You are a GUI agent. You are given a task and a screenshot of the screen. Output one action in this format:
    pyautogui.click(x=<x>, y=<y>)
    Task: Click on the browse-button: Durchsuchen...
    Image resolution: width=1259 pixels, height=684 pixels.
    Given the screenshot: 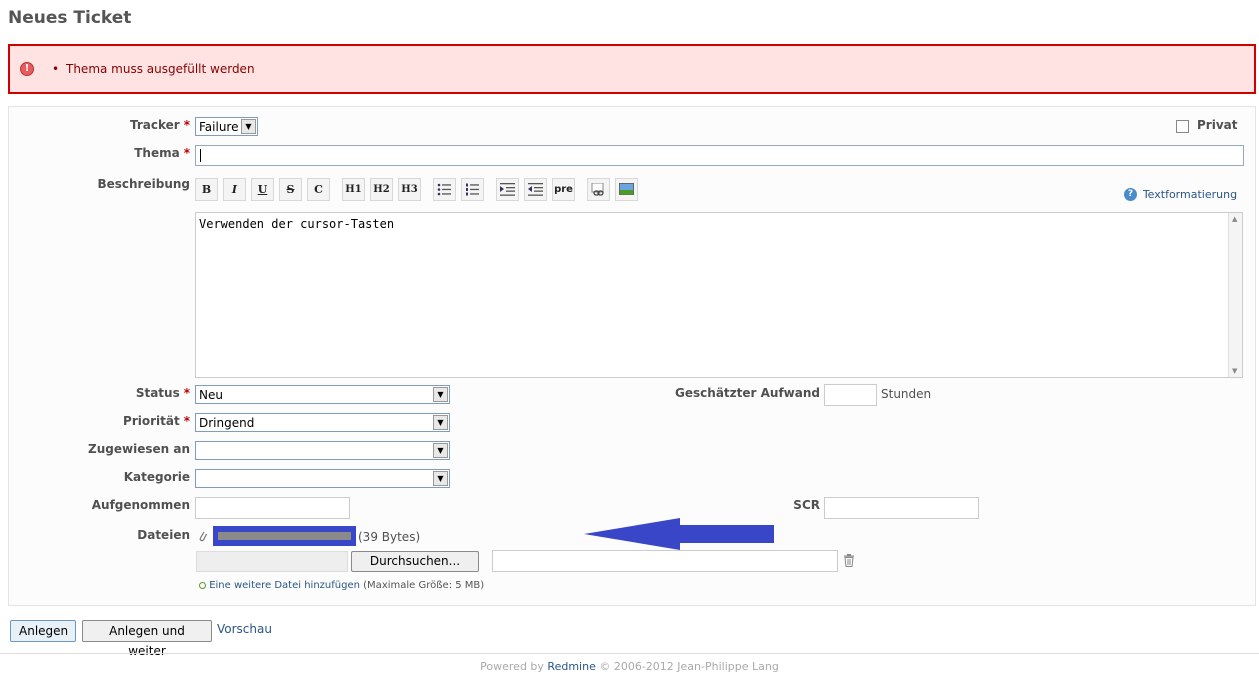 What is the action you would take?
    pyautogui.click(x=415, y=561)
    